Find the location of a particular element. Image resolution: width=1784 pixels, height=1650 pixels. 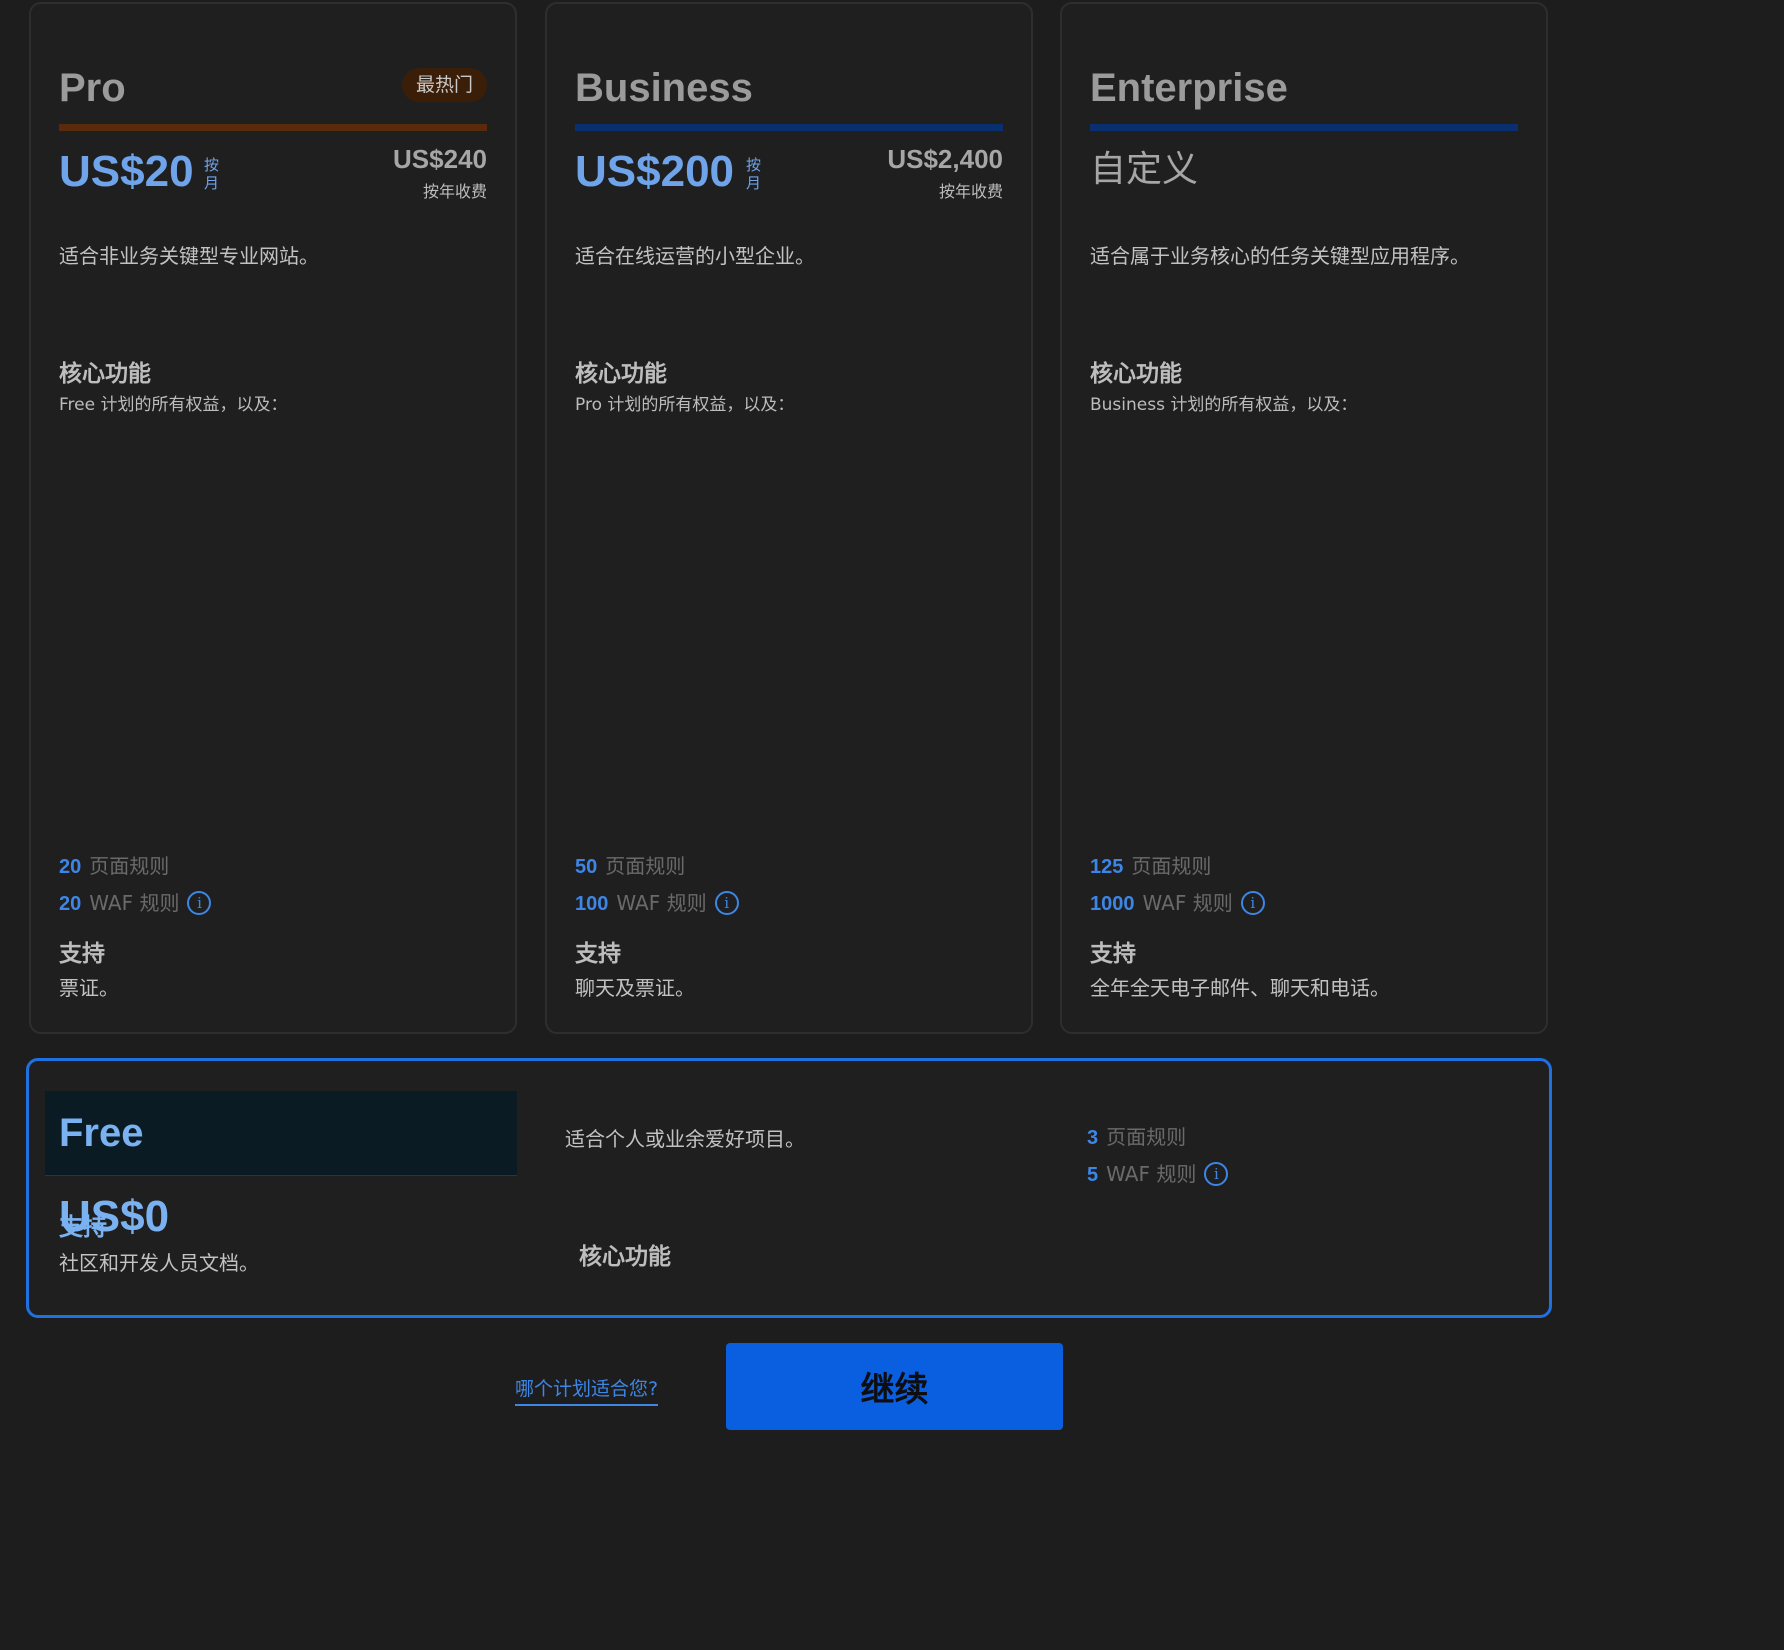

page-rules-count: 50 is located at coordinates (586, 867).